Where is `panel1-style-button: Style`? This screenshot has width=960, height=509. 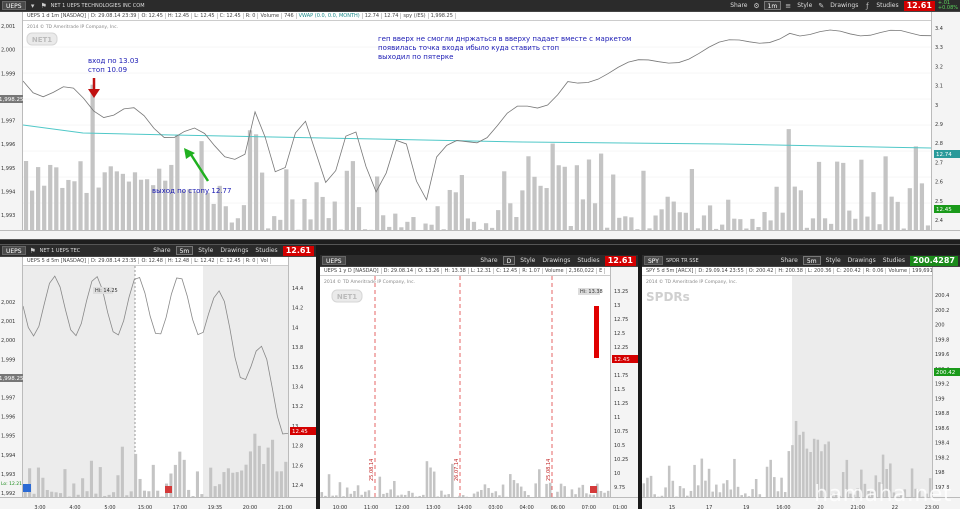 panel1-style-button: Style is located at coordinates (205, 250).